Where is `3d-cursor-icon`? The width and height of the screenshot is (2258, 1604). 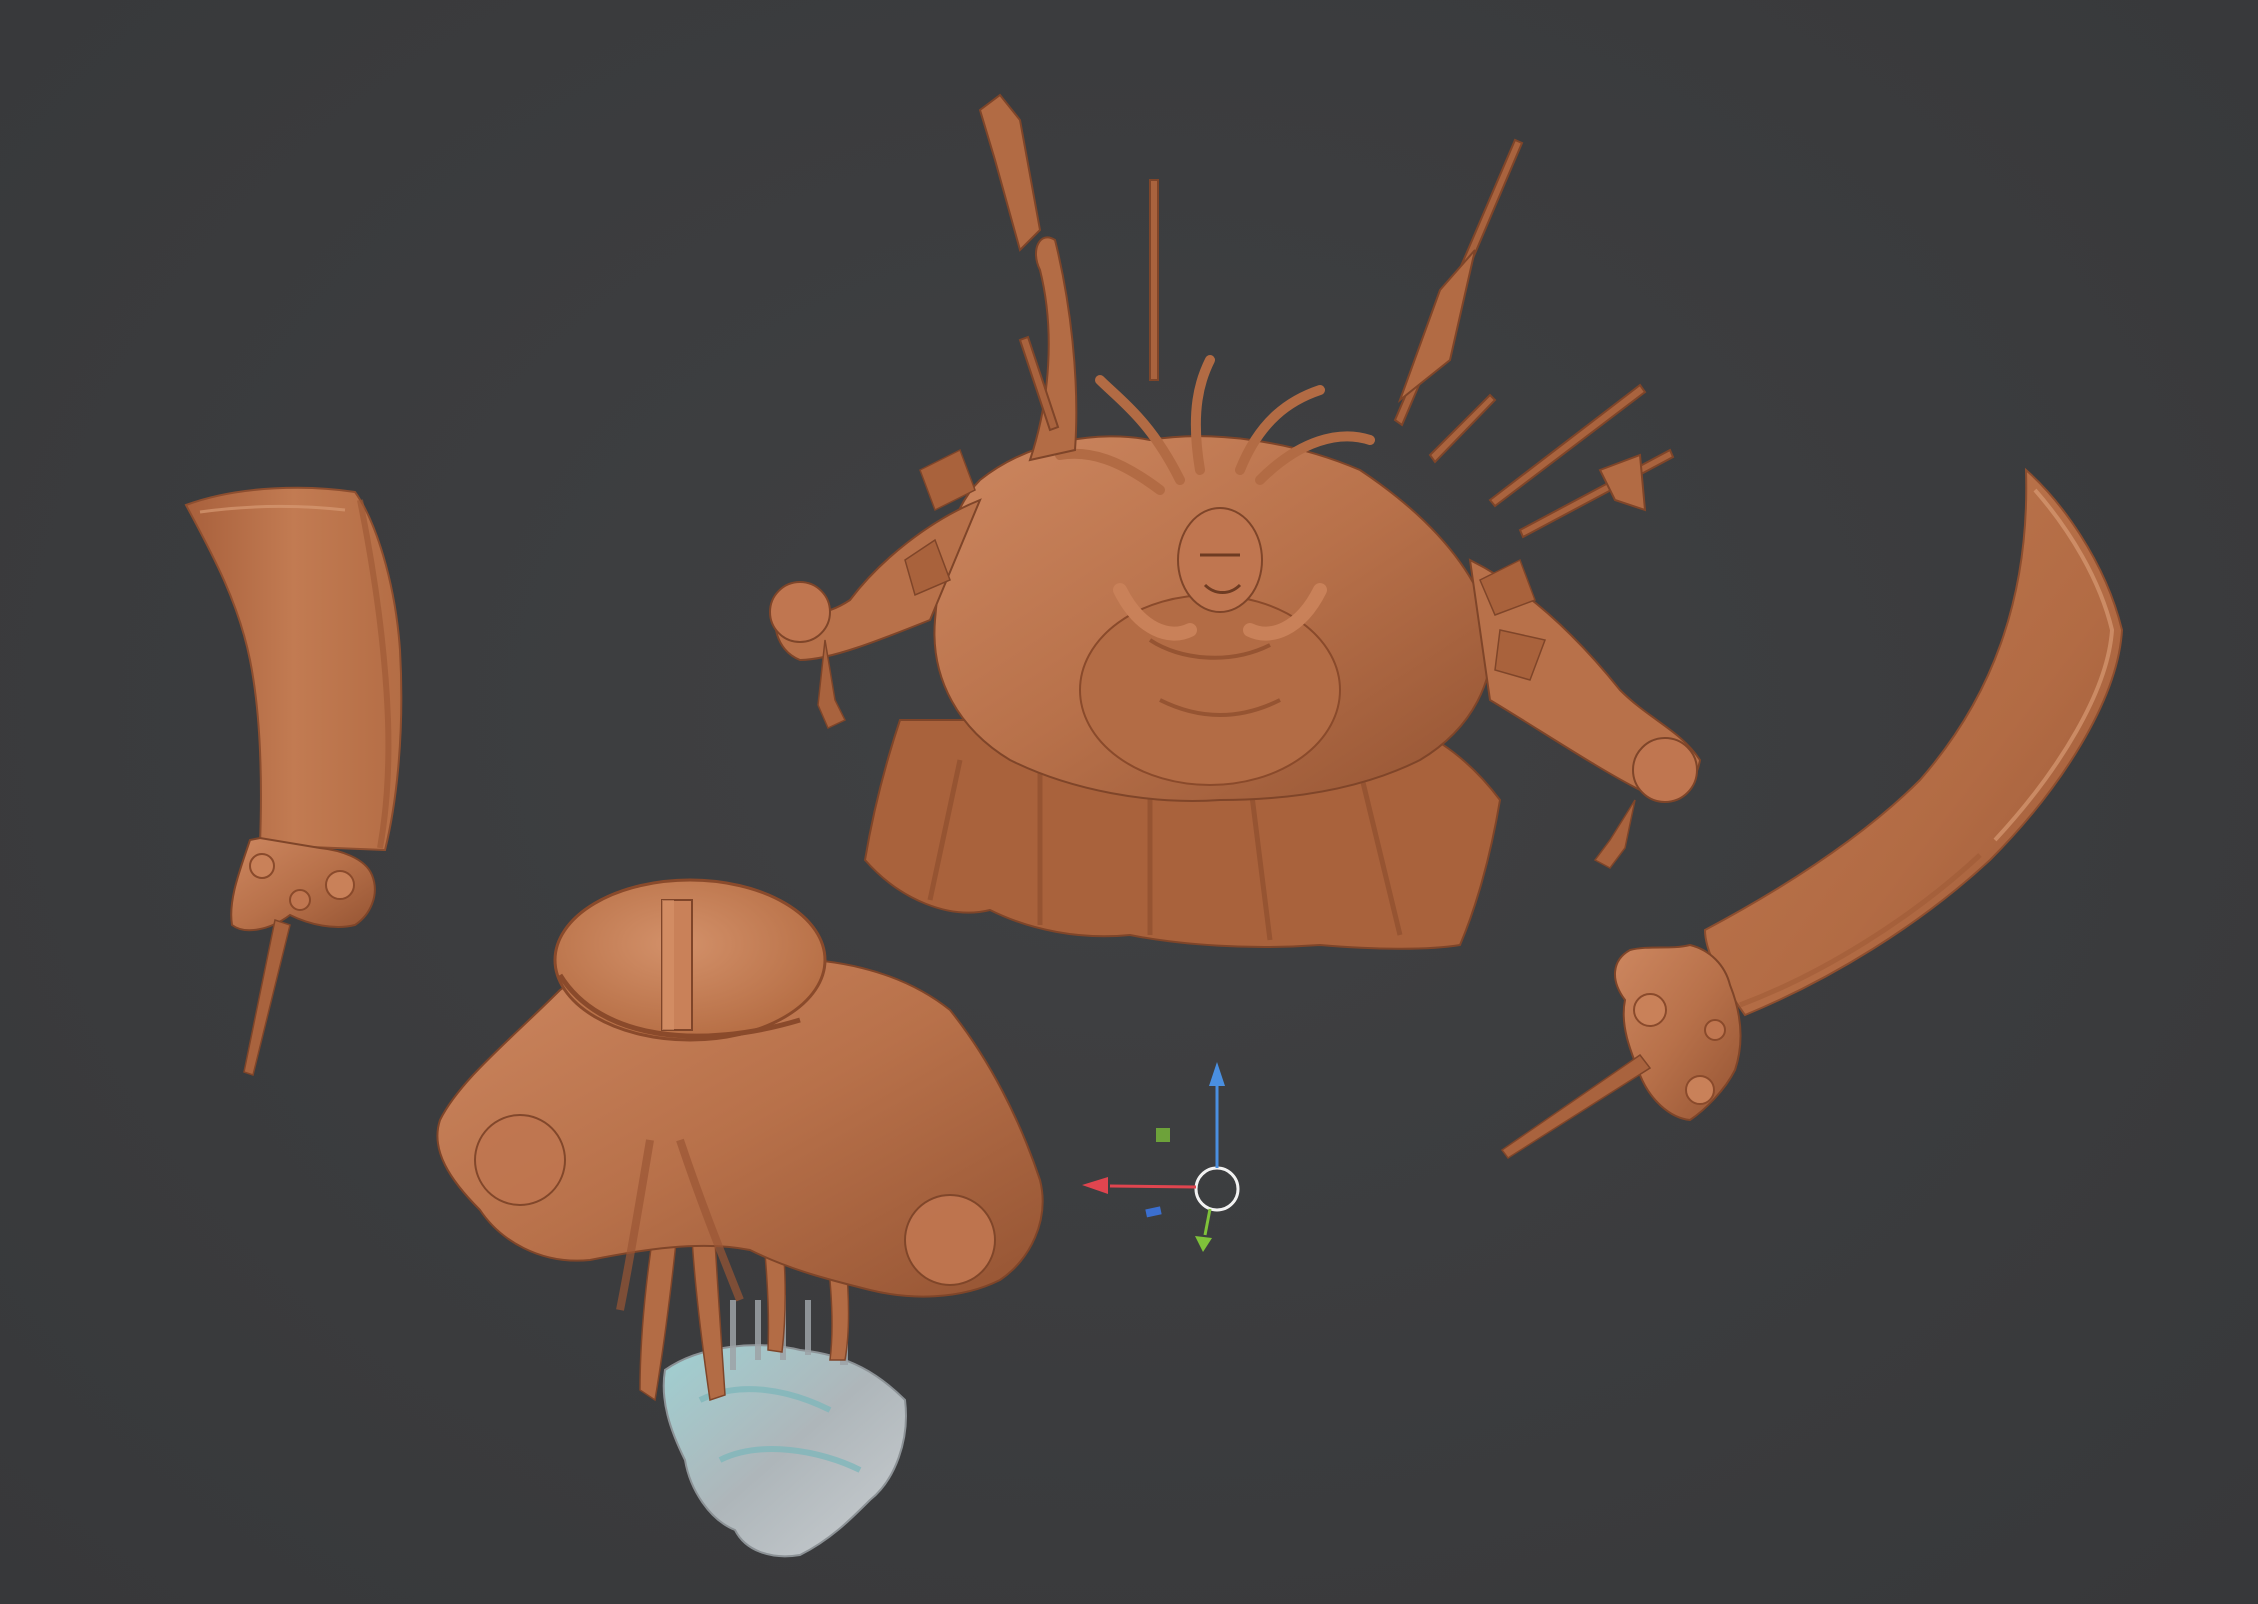 3d-cursor-icon is located at coordinates (1217, 1189).